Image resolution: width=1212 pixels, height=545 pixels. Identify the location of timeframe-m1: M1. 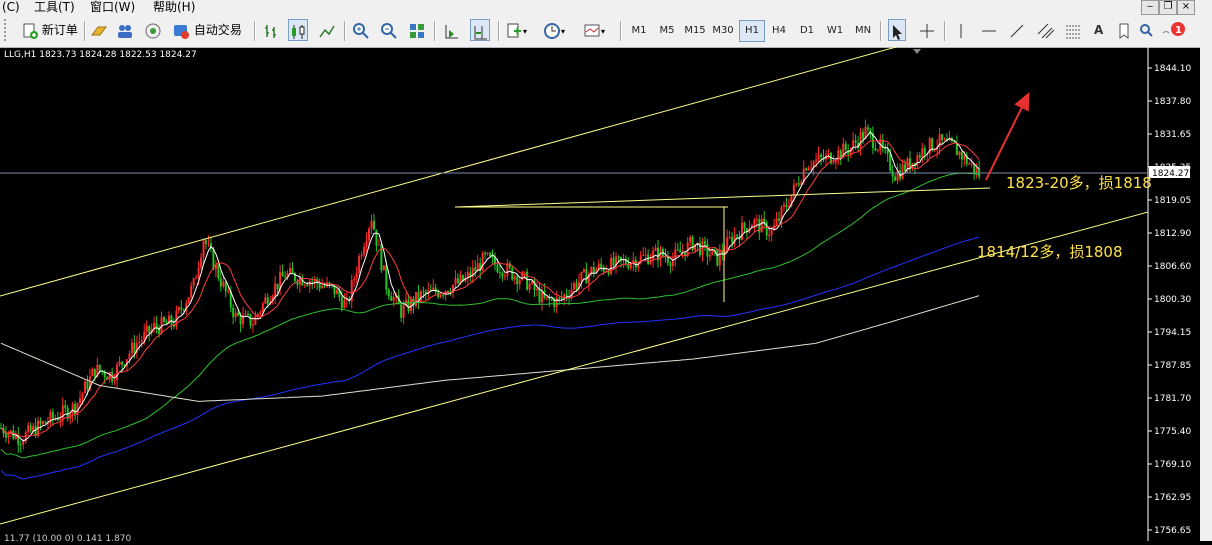
(639, 31).